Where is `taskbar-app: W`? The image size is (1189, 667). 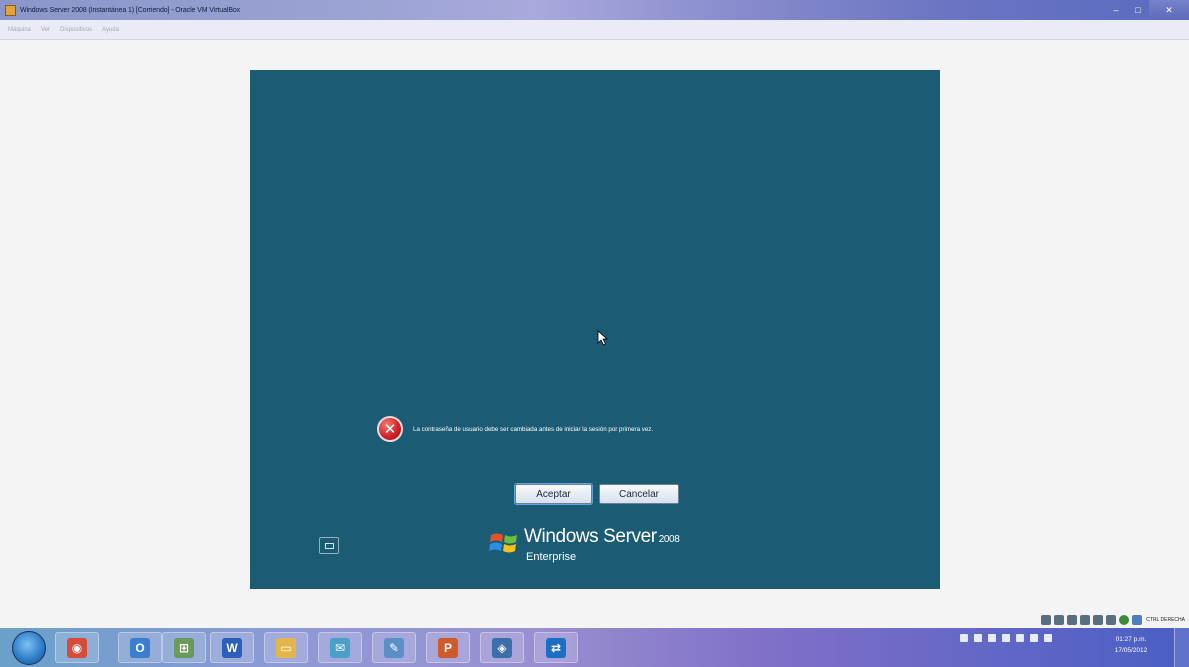
taskbar-app: W is located at coordinates (232, 647).